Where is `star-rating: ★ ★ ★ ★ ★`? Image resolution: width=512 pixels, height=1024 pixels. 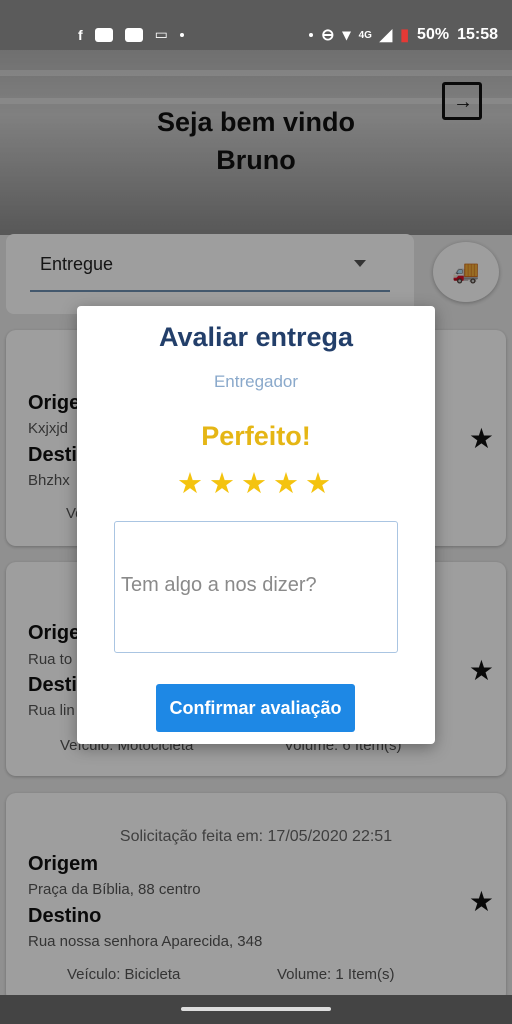 star-rating: ★ ★ ★ ★ ★ is located at coordinates (254, 483).